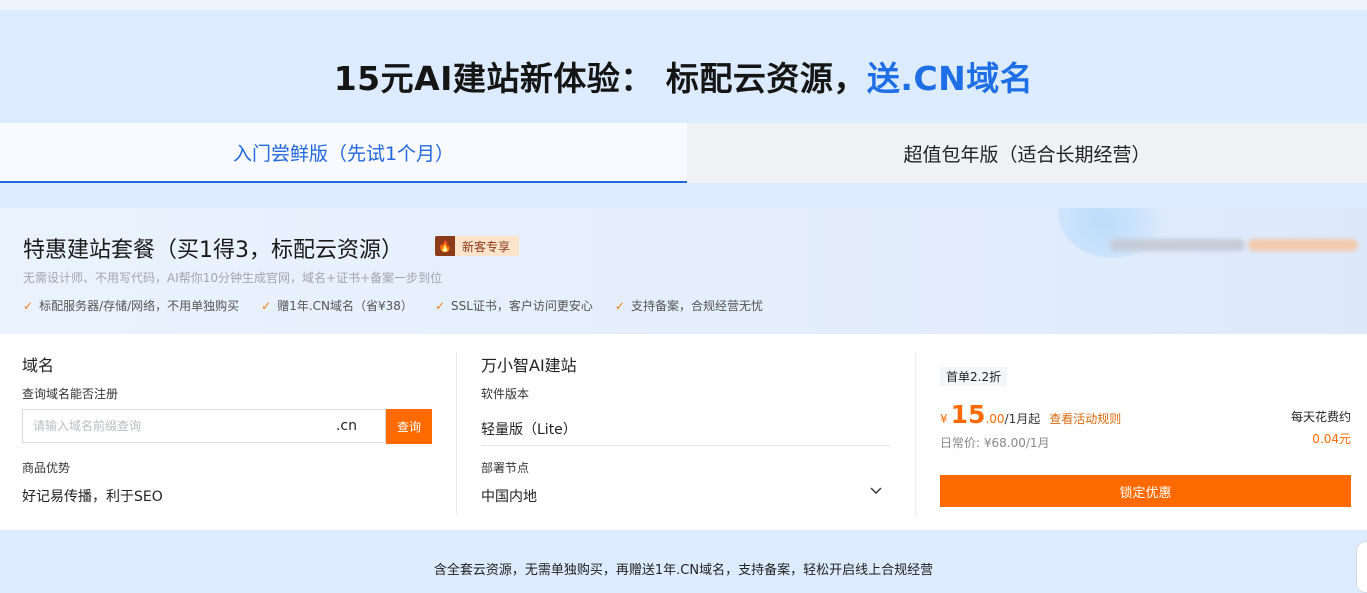 The height and width of the screenshot is (593, 1367). What do you see at coordinates (1027, 153) in the screenshot?
I see `tab-annual: 超值包年版（适合长期经营）` at bounding box center [1027, 153].